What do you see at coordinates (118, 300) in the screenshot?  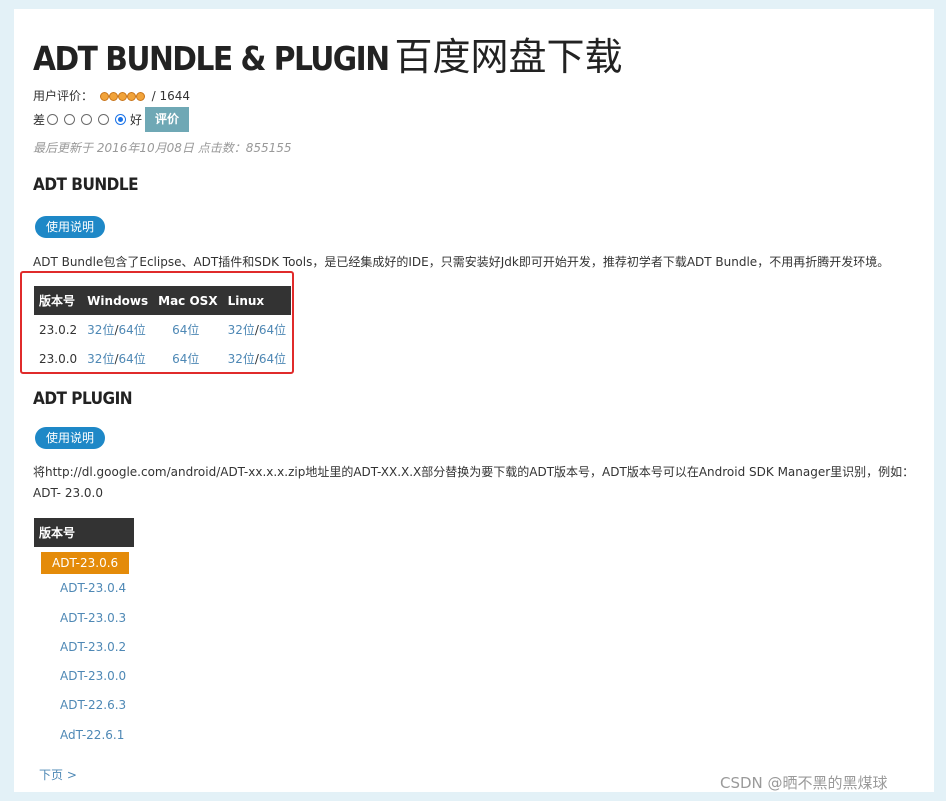 I see `col-windows: Windows` at bounding box center [118, 300].